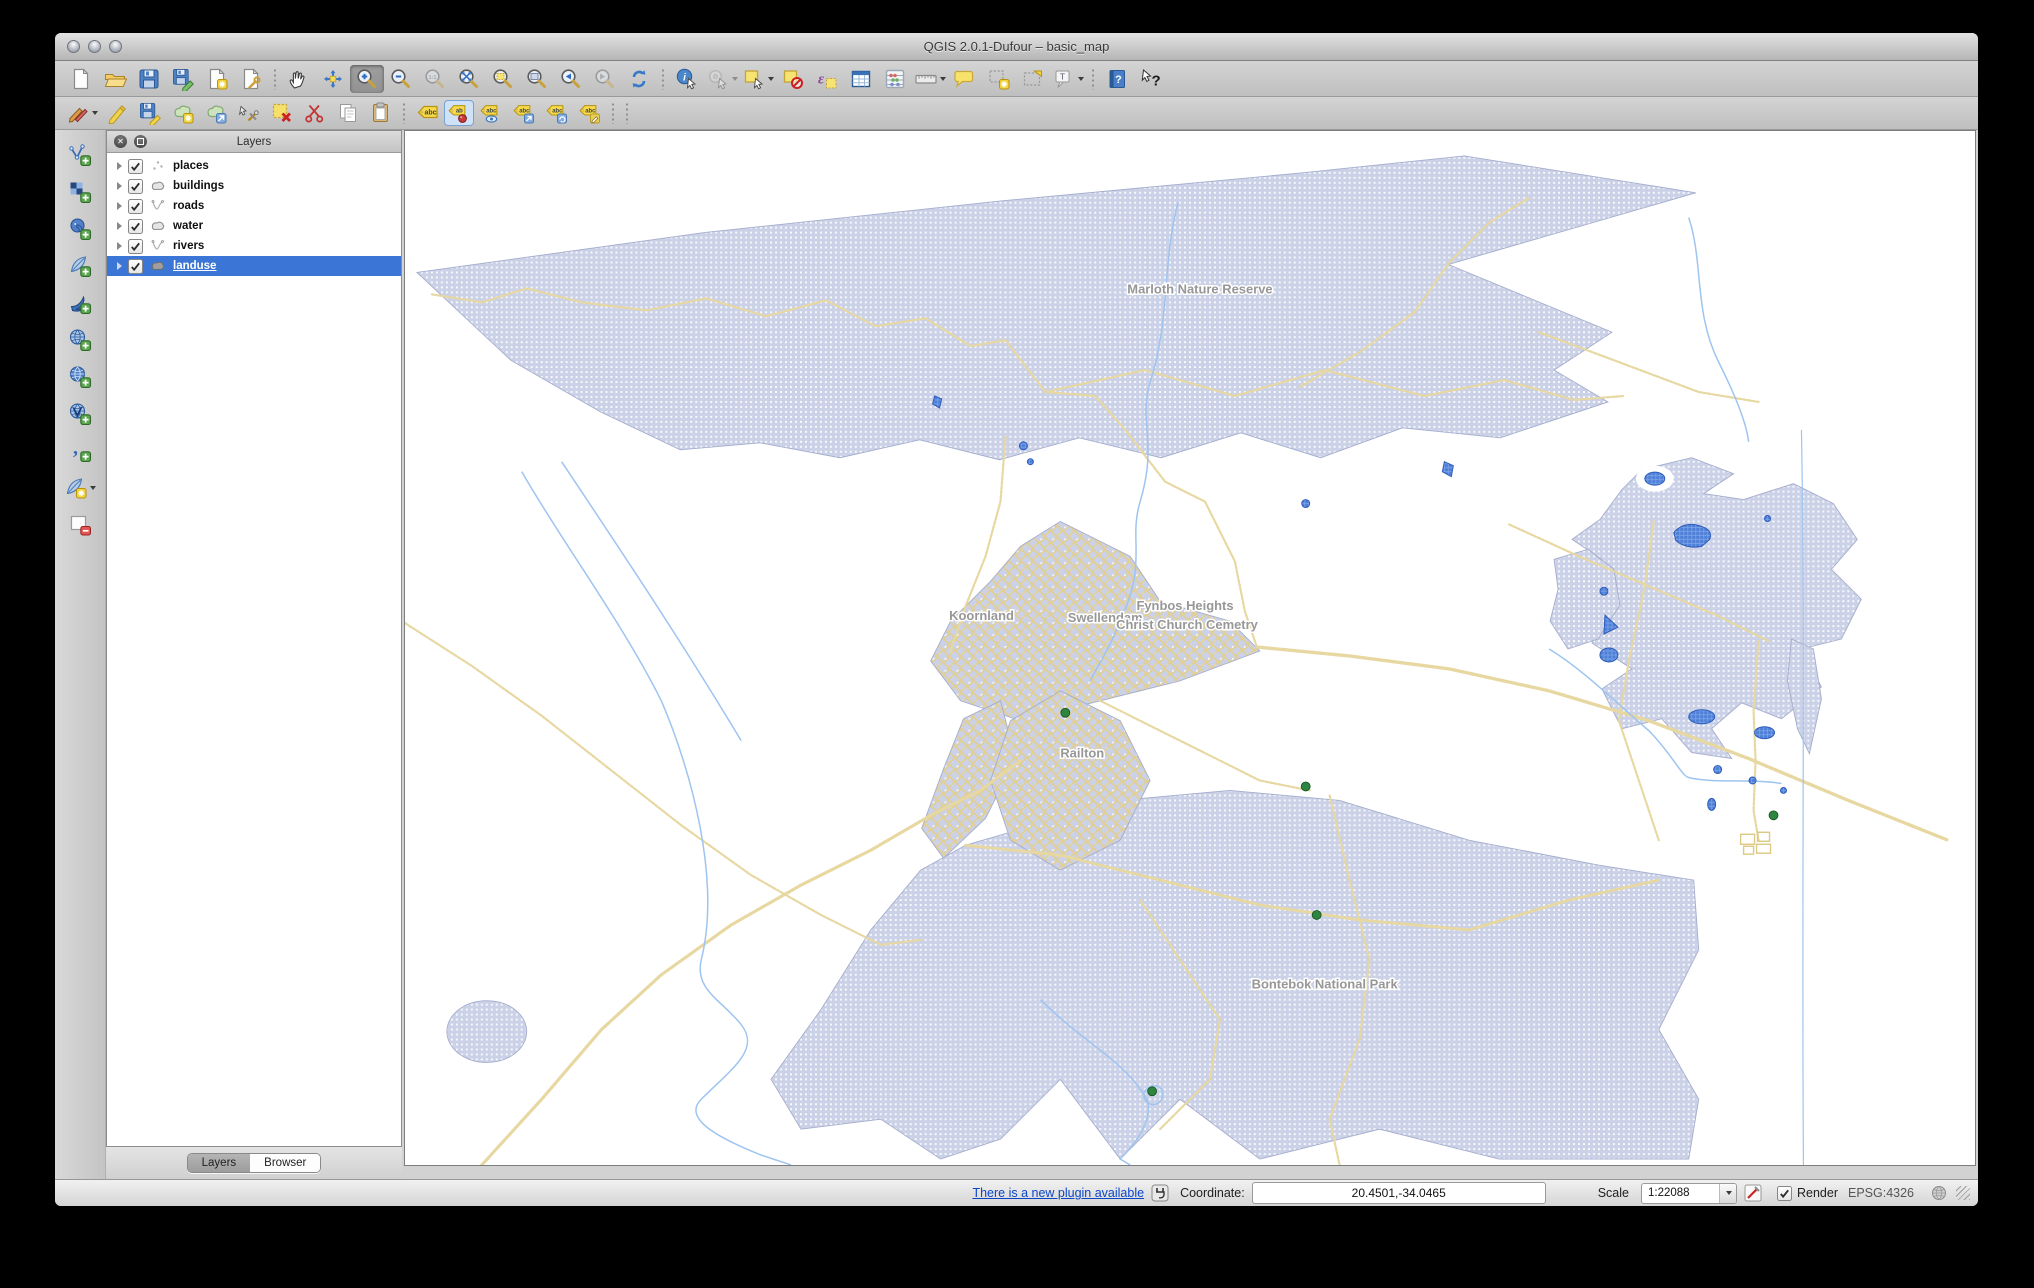  What do you see at coordinates (758, 79) in the screenshot?
I see `select-features-button` at bounding box center [758, 79].